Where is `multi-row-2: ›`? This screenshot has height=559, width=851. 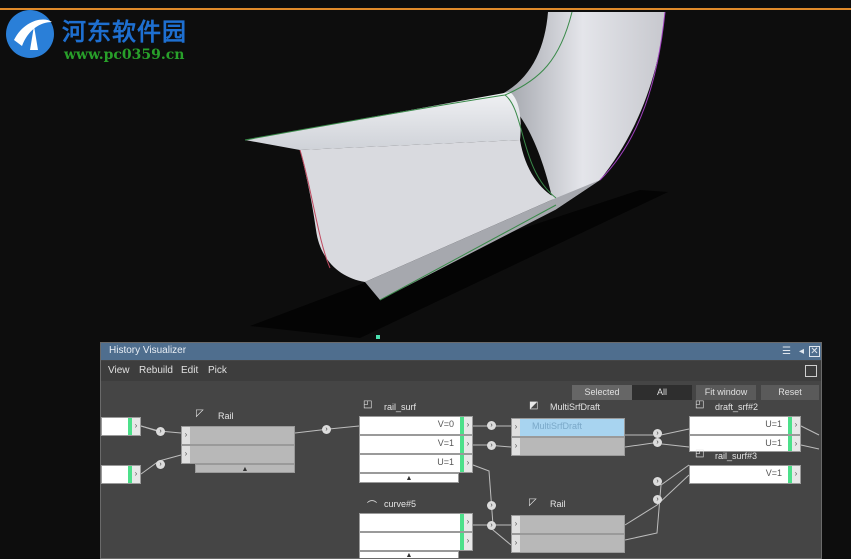
multi-row-2: › is located at coordinates (568, 446).